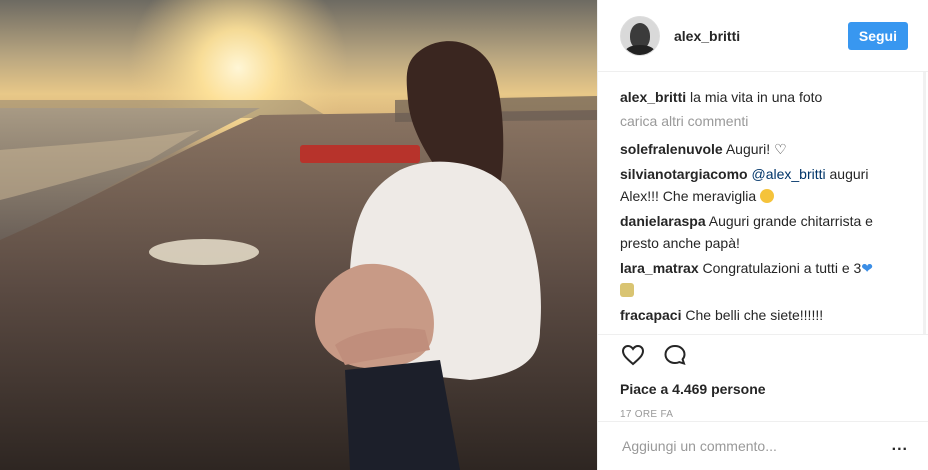 The height and width of the screenshot is (470, 928). Describe the element at coordinates (640, 35) in the screenshot. I see `avatar` at that location.